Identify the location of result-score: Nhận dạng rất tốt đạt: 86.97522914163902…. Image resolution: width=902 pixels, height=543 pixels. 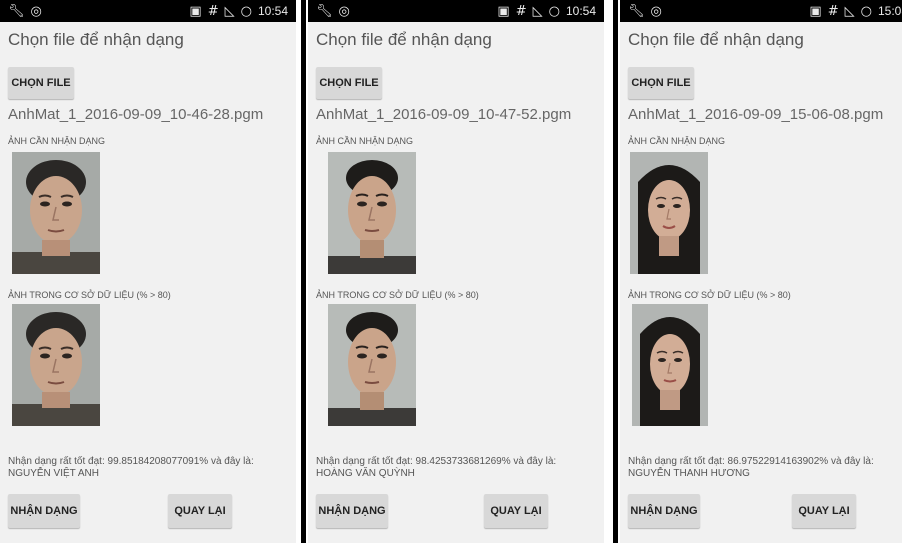
(751, 461).